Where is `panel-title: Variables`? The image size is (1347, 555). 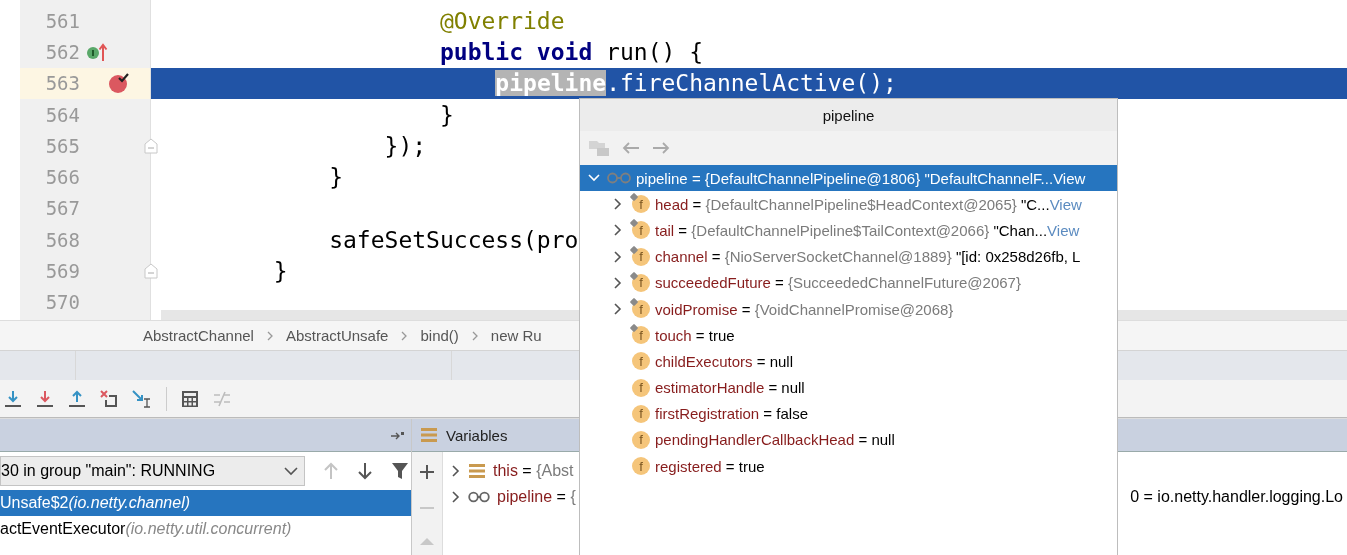 panel-title: Variables is located at coordinates (477, 435).